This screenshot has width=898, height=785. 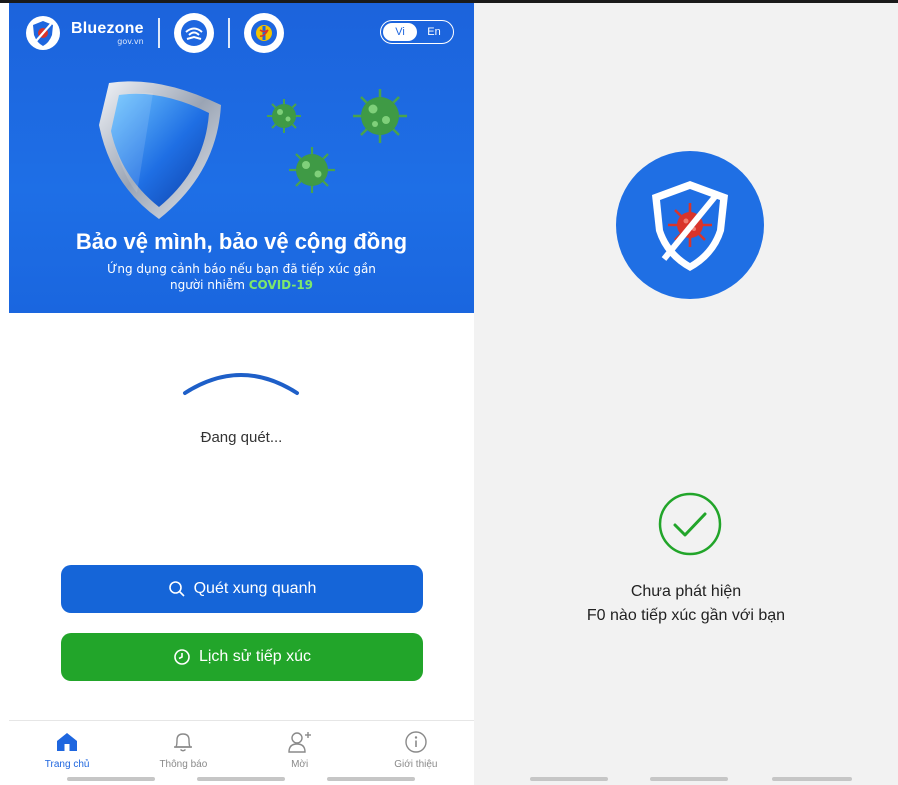 What do you see at coordinates (182, 657) in the screenshot?
I see `clock-icon` at bounding box center [182, 657].